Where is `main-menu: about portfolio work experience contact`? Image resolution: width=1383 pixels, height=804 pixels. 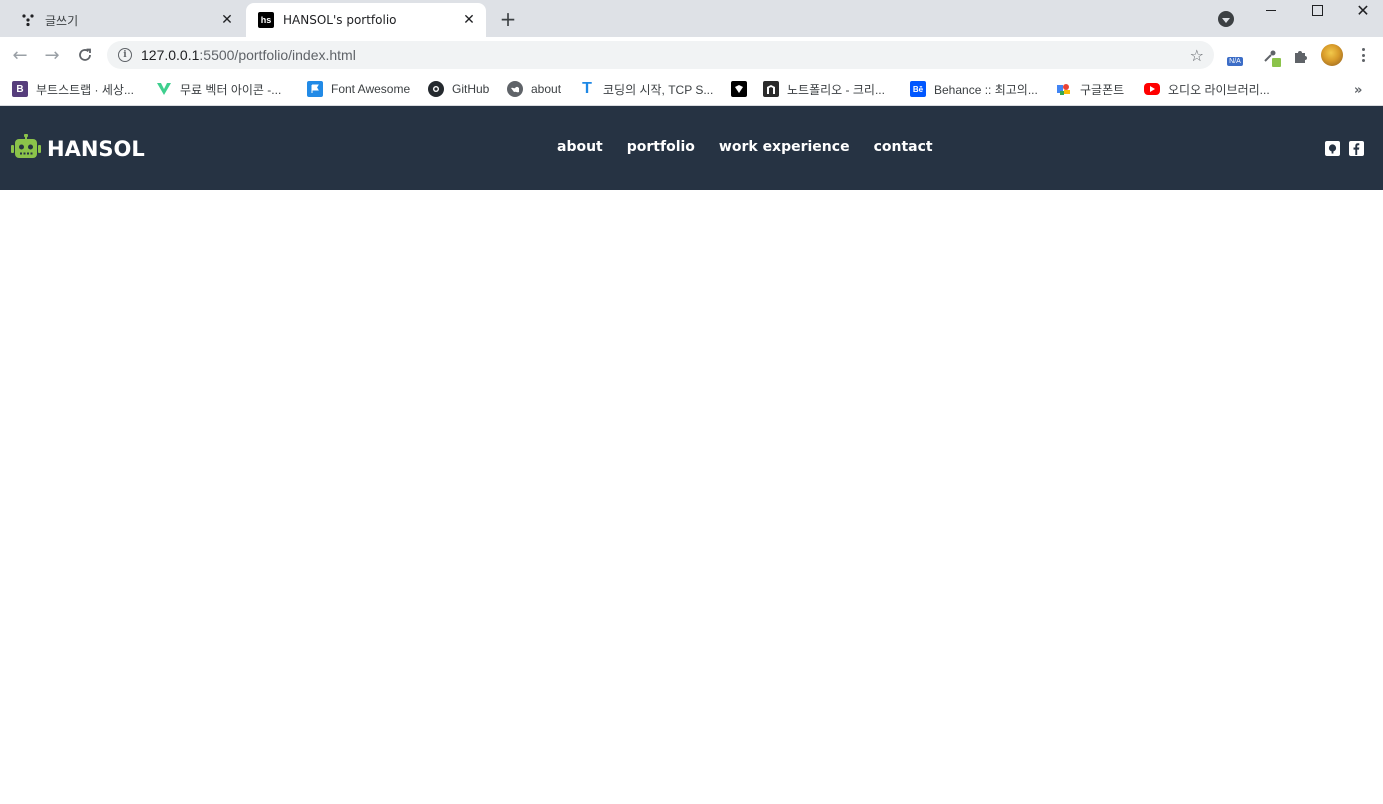 main-menu: about portfolio work experience contact is located at coordinates (757, 147).